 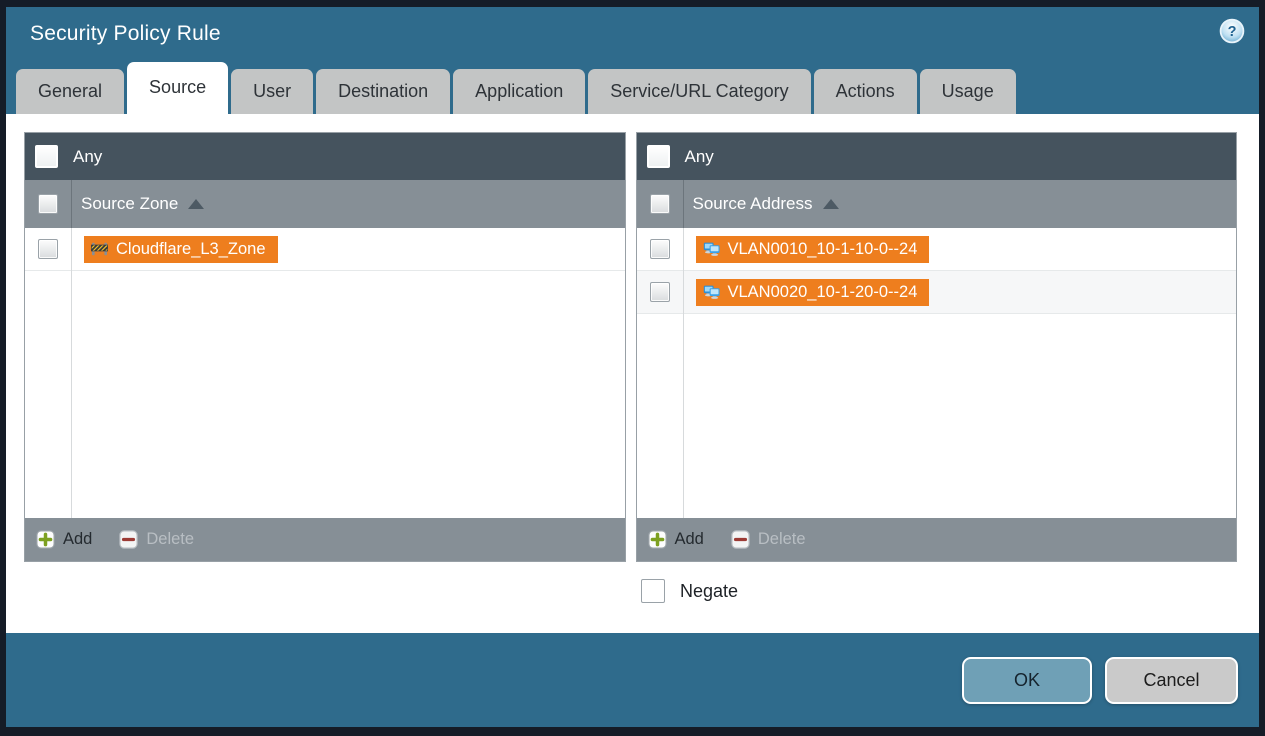 What do you see at coordinates (99, 249) in the screenshot?
I see `zone-icon` at bounding box center [99, 249].